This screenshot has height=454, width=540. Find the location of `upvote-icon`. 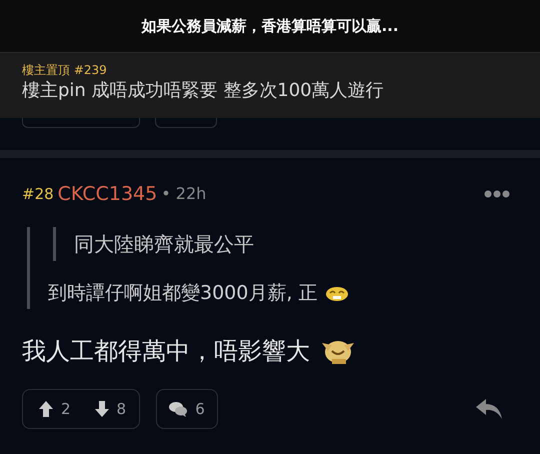

upvote-icon is located at coordinates (46, 409).